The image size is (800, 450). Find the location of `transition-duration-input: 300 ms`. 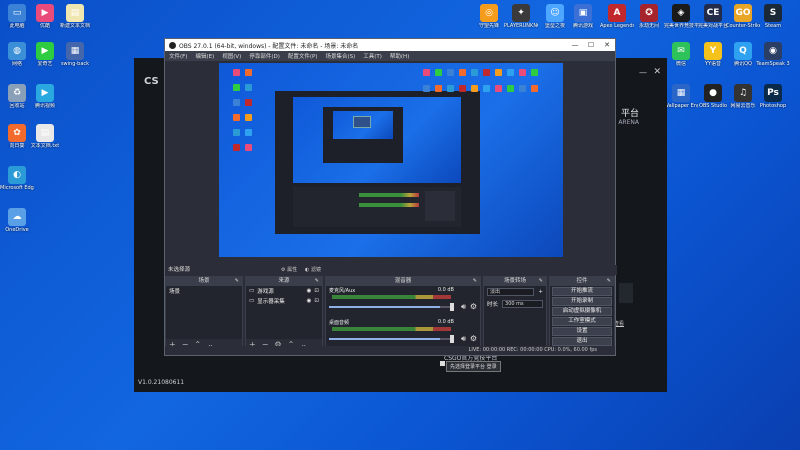

transition-duration-input: 300 ms is located at coordinates (522, 304).